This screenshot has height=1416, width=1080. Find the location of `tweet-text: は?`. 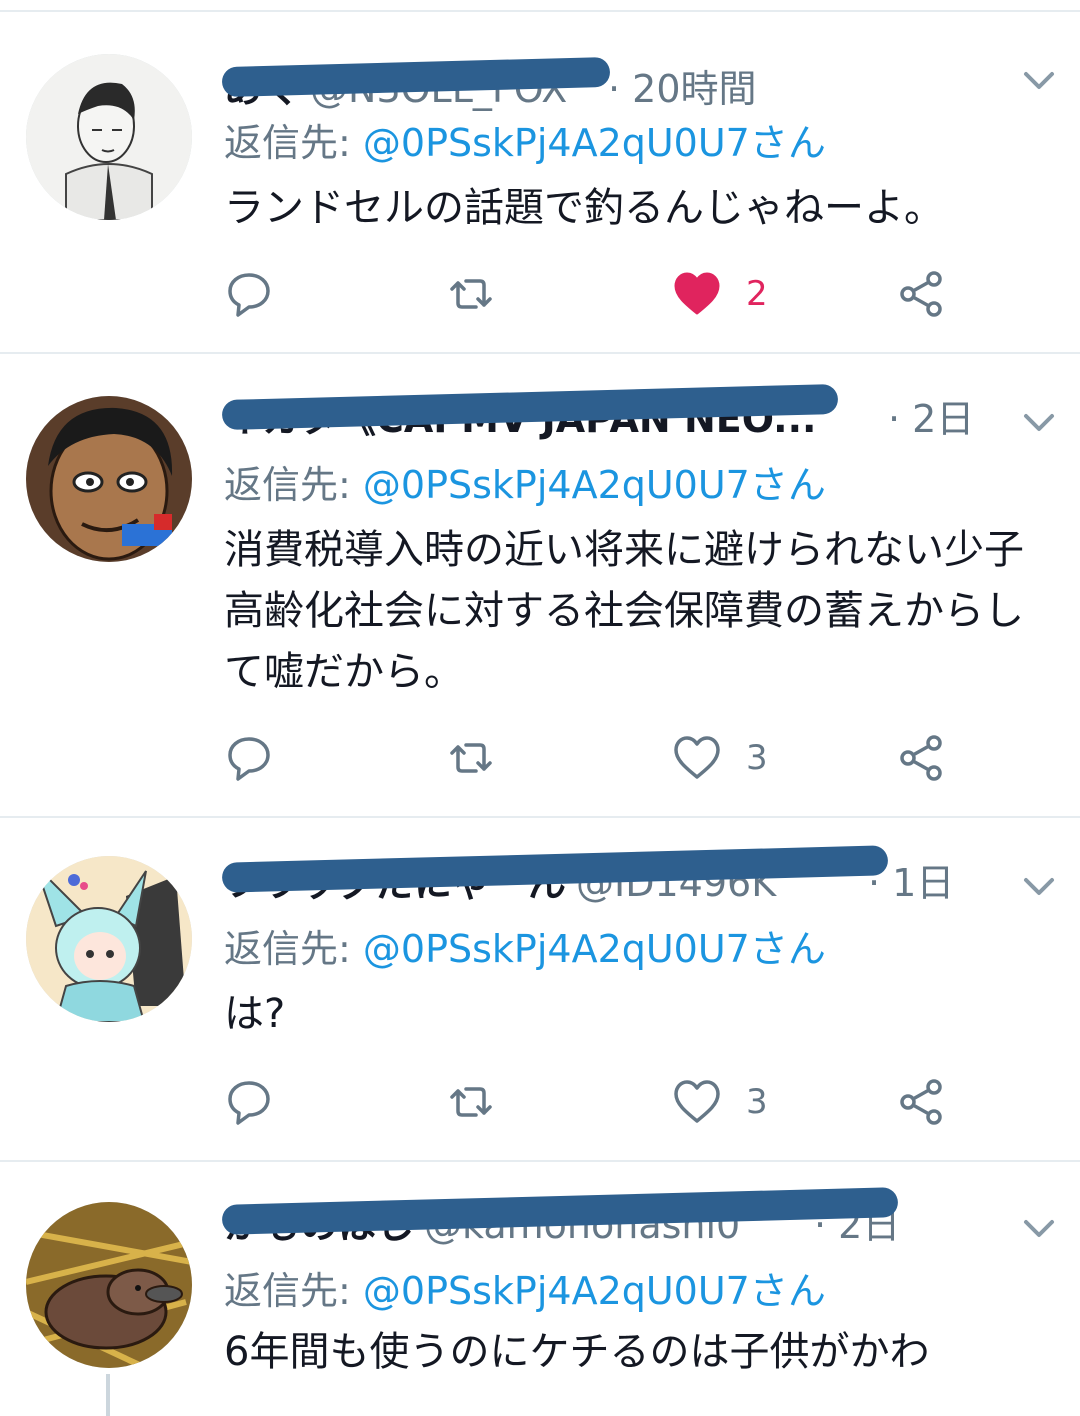

tweet-text: は? is located at coordinates (255, 1014).